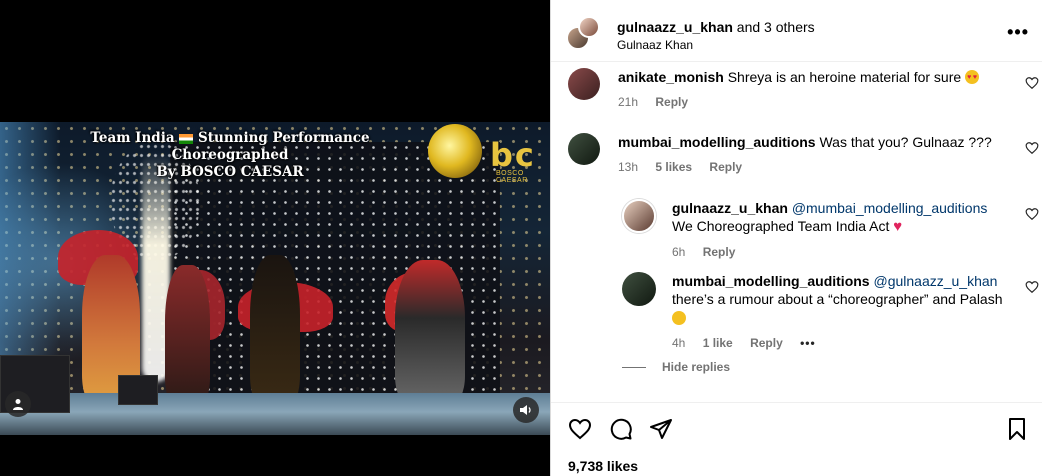 The width and height of the screenshot is (1042, 476). I want to click on comment-meta: 13h 5 likes Reply, so click(810, 167).